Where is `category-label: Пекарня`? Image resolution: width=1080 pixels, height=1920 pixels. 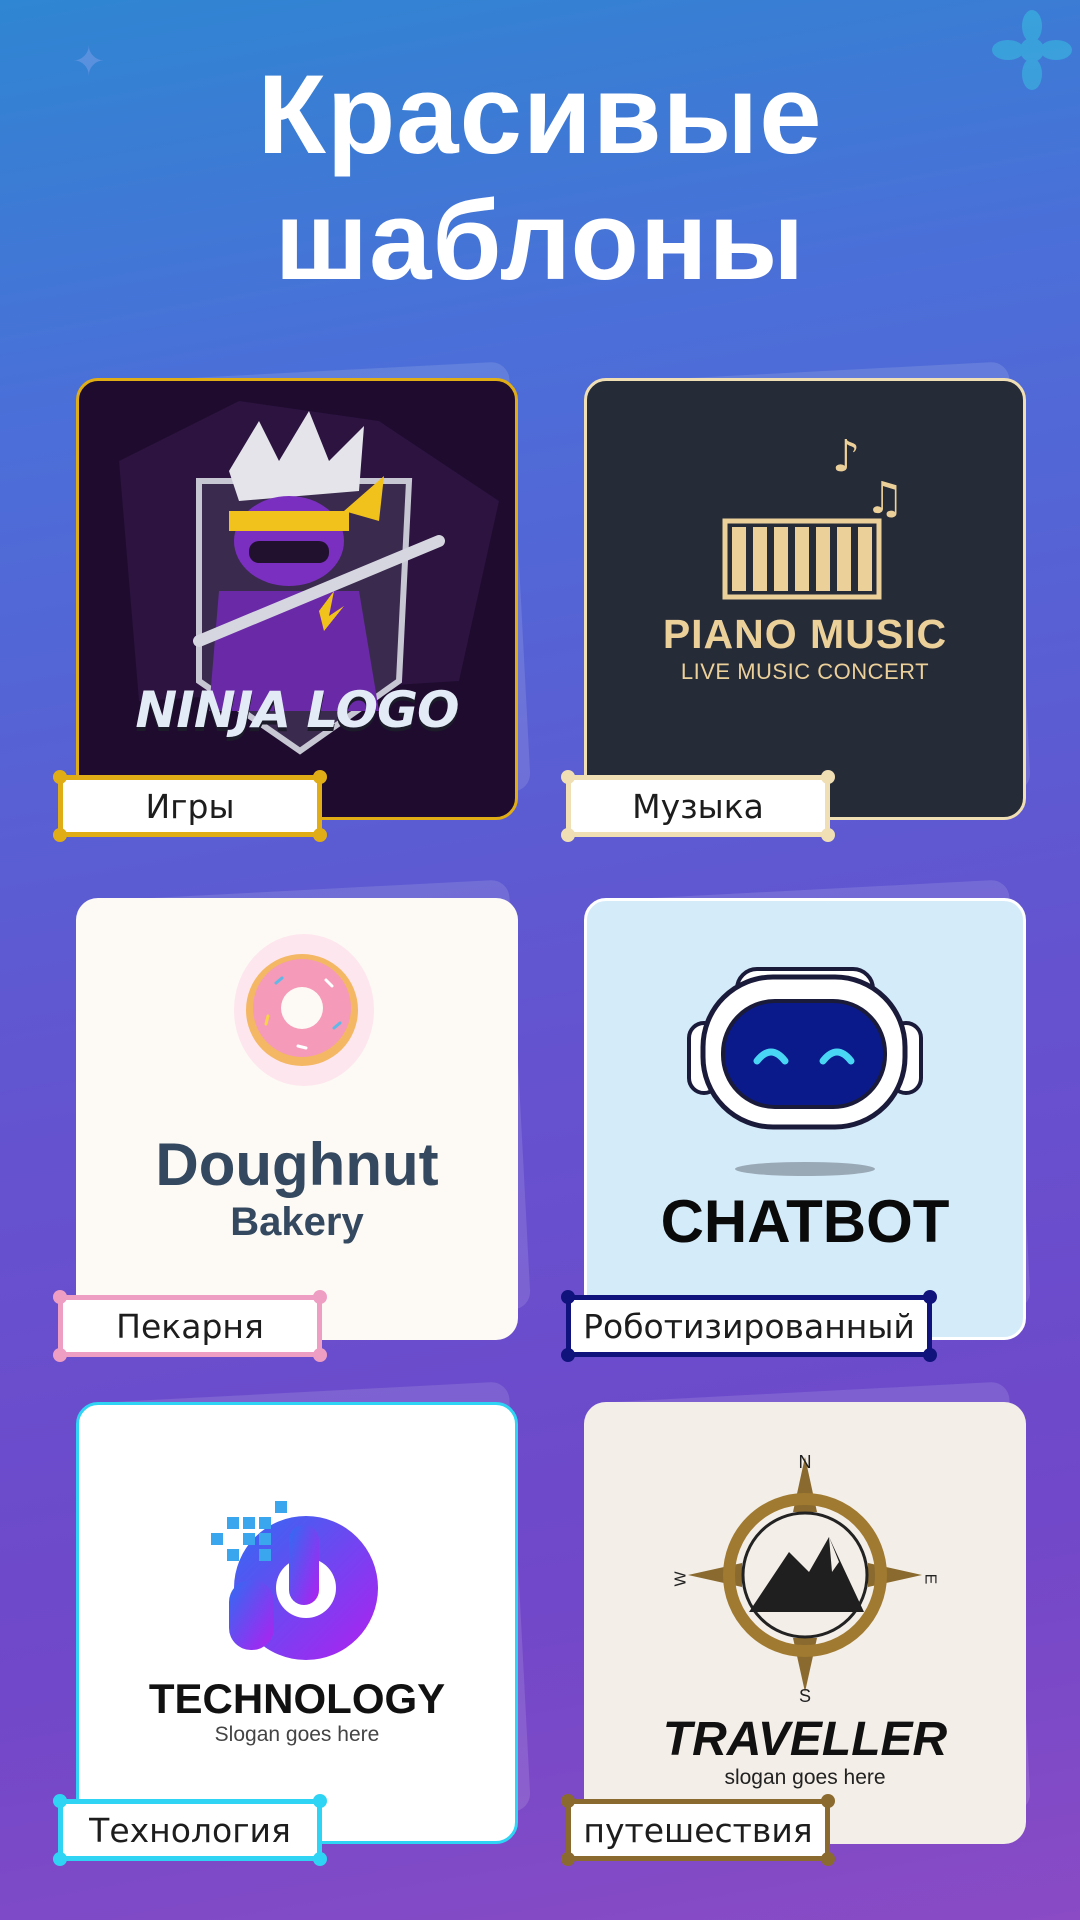
category-label: Пекарня is located at coordinates (190, 1326).